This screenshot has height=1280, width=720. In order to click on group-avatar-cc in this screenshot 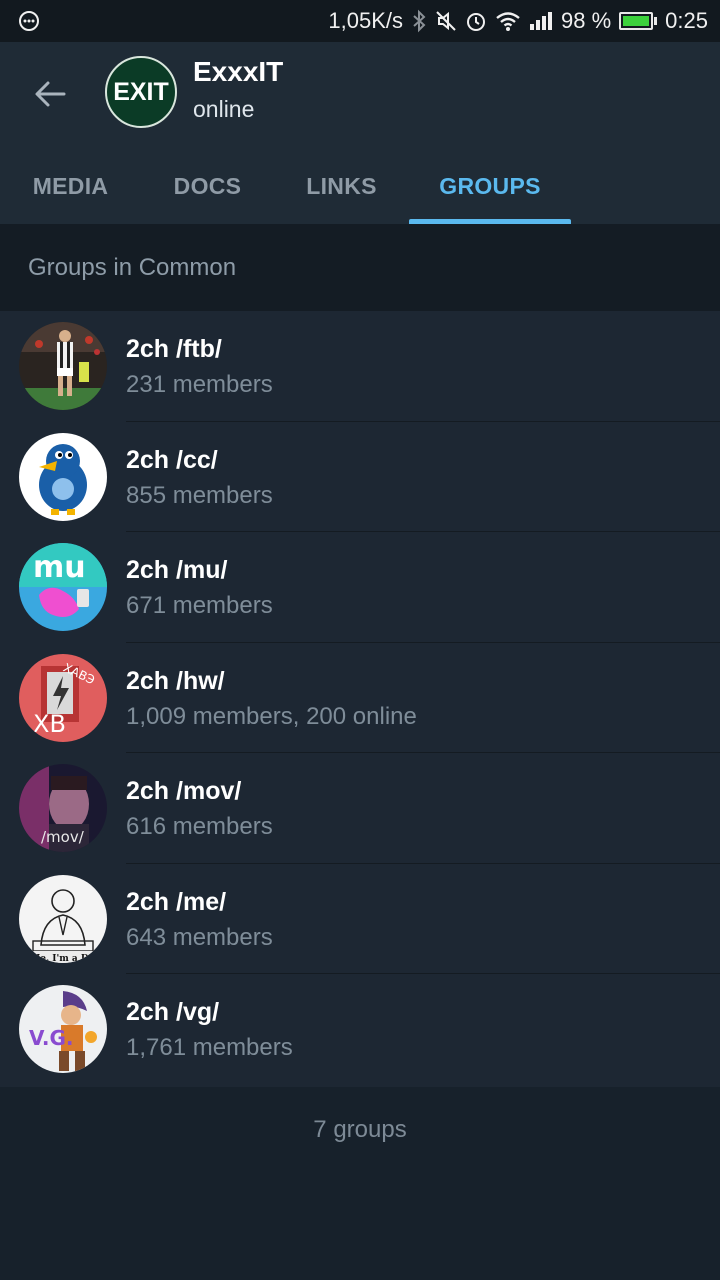, I will do `click(63, 476)`.